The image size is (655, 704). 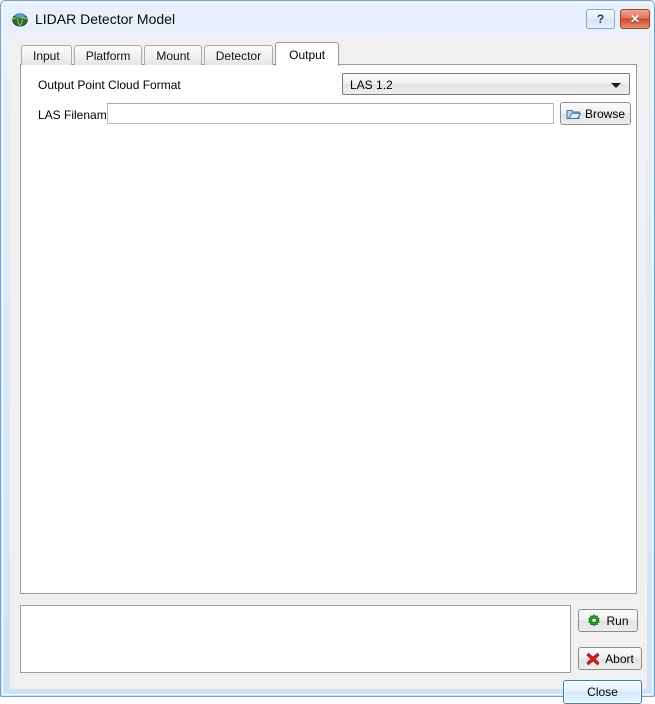 I want to click on green-gear-icon, so click(x=594, y=620).